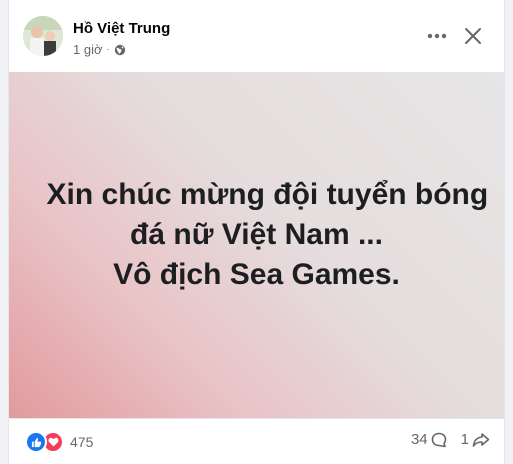  I want to click on globe-icon, so click(120, 50).